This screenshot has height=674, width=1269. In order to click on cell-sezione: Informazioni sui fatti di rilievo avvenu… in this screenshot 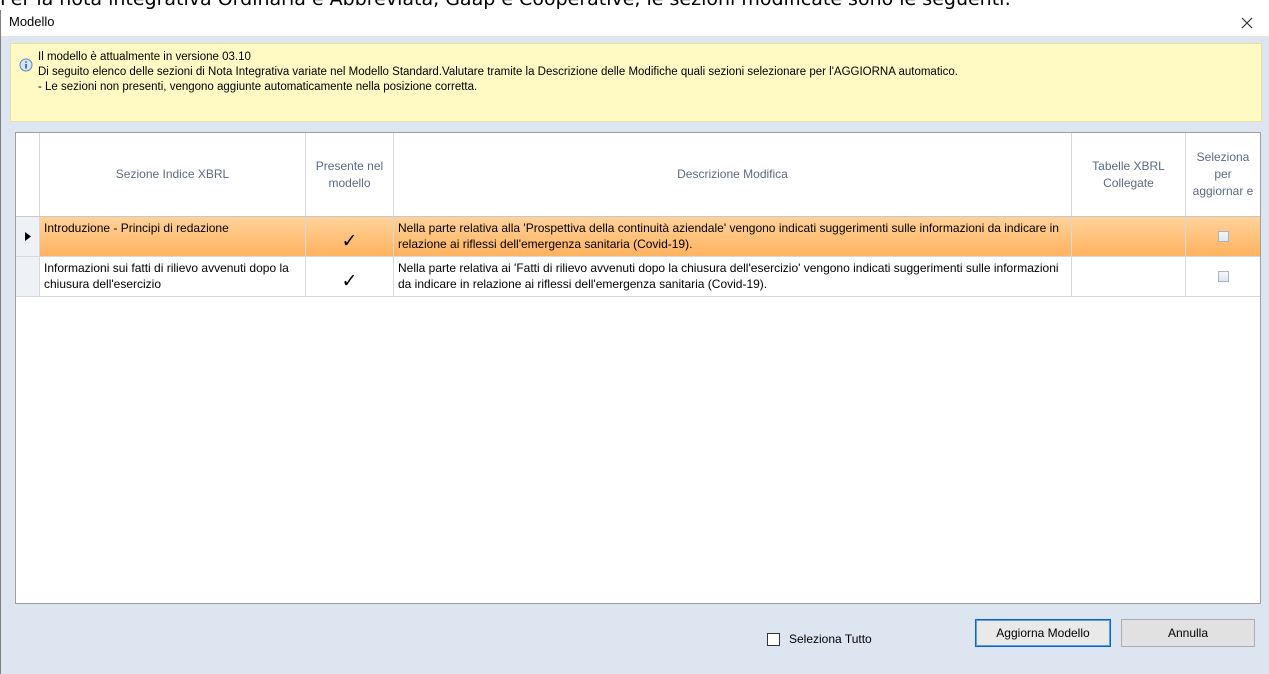, I will do `click(173, 276)`.